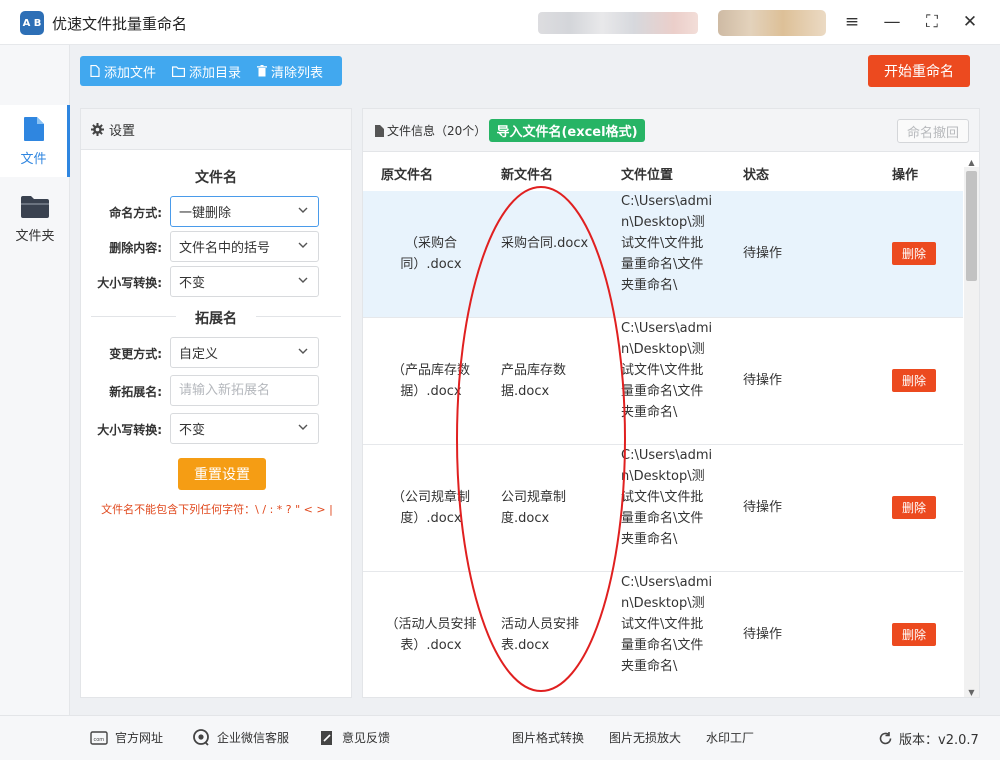 The height and width of the screenshot is (760, 1000). I want to click on settings-header: 设置, so click(216, 129).